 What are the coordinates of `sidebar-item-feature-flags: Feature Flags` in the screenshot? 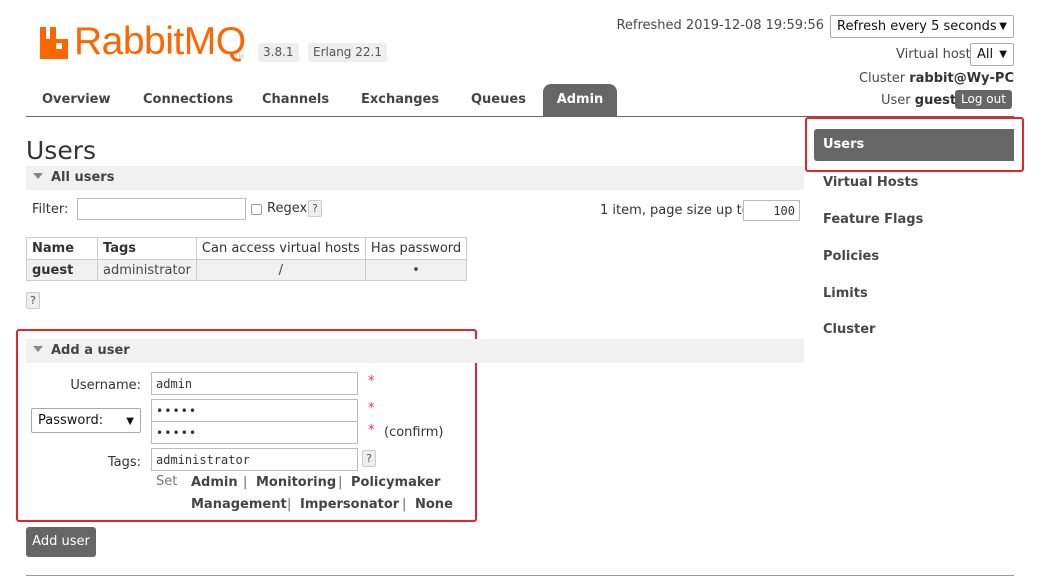 It's located at (873, 220).